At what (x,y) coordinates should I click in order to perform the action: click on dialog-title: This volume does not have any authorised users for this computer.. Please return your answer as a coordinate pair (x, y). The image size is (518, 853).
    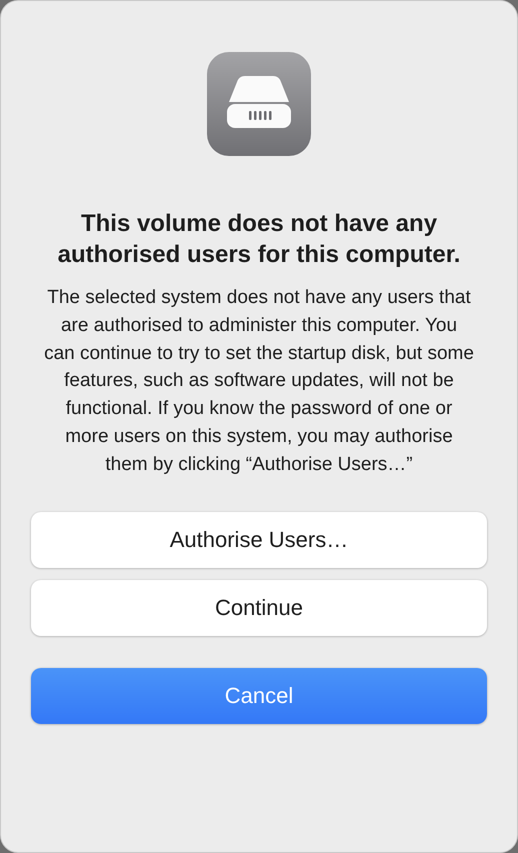
    Looking at the image, I should click on (259, 239).